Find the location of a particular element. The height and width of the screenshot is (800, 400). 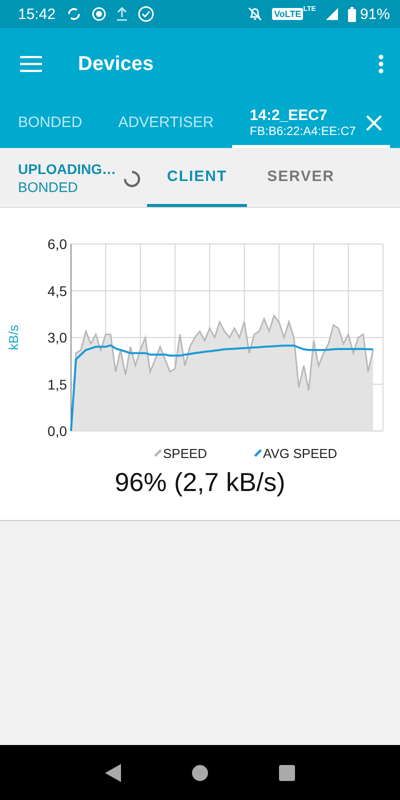

sync-icon is located at coordinates (74, 14).